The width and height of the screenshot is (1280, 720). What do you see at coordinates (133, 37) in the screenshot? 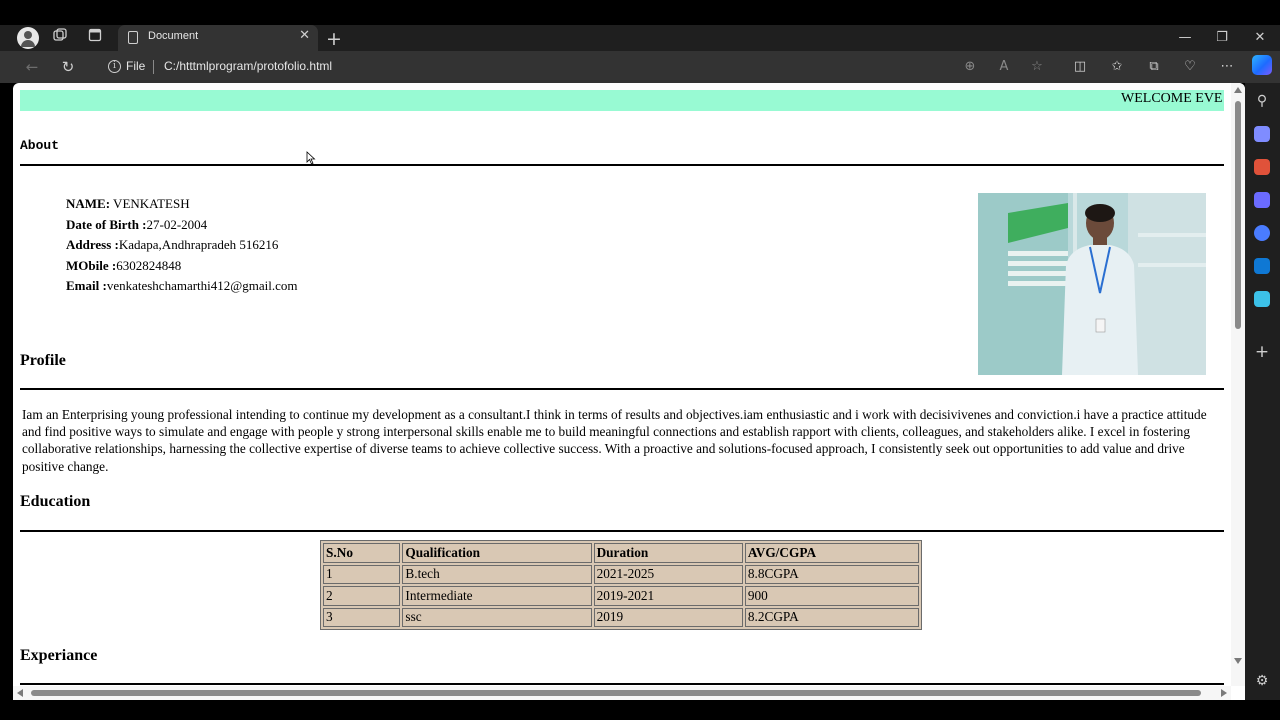
I see `document-icon` at bounding box center [133, 37].